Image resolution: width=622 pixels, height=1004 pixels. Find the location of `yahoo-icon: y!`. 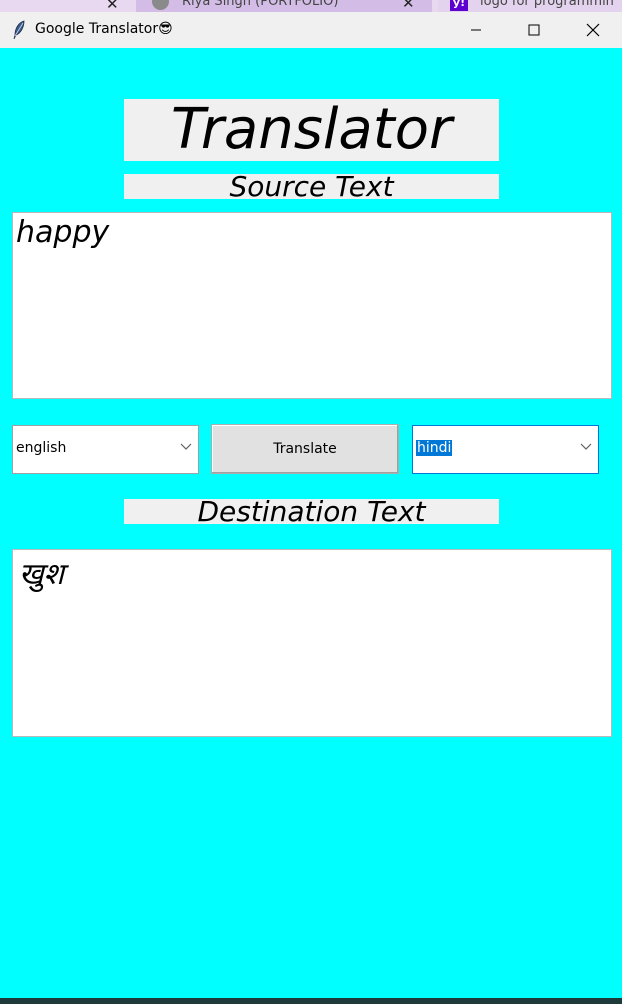

yahoo-icon: y! is located at coordinates (459, 5).